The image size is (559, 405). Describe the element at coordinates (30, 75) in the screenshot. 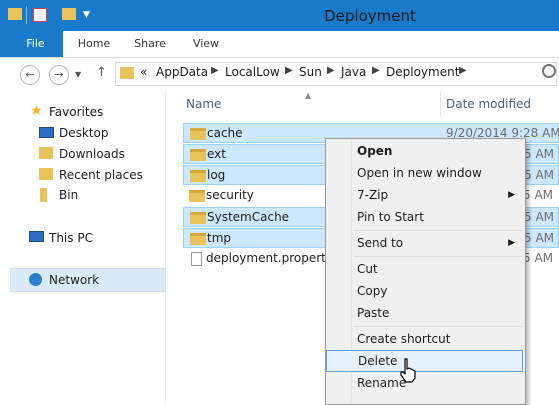

I see `back-button: ←` at that location.